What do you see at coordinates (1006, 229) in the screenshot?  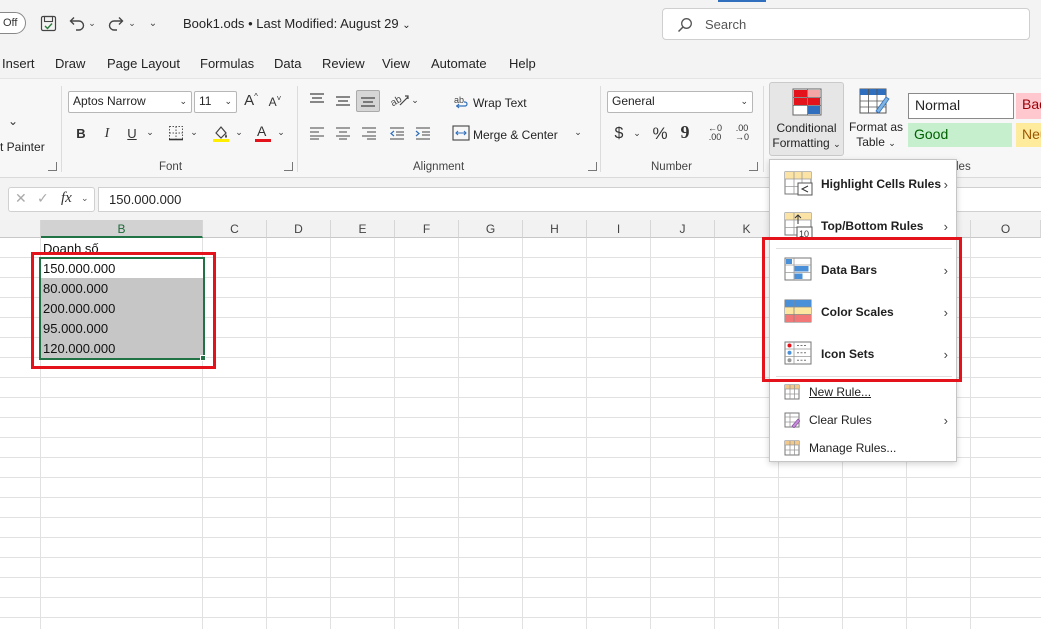 I see `column-header-o: O` at bounding box center [1006, 229].